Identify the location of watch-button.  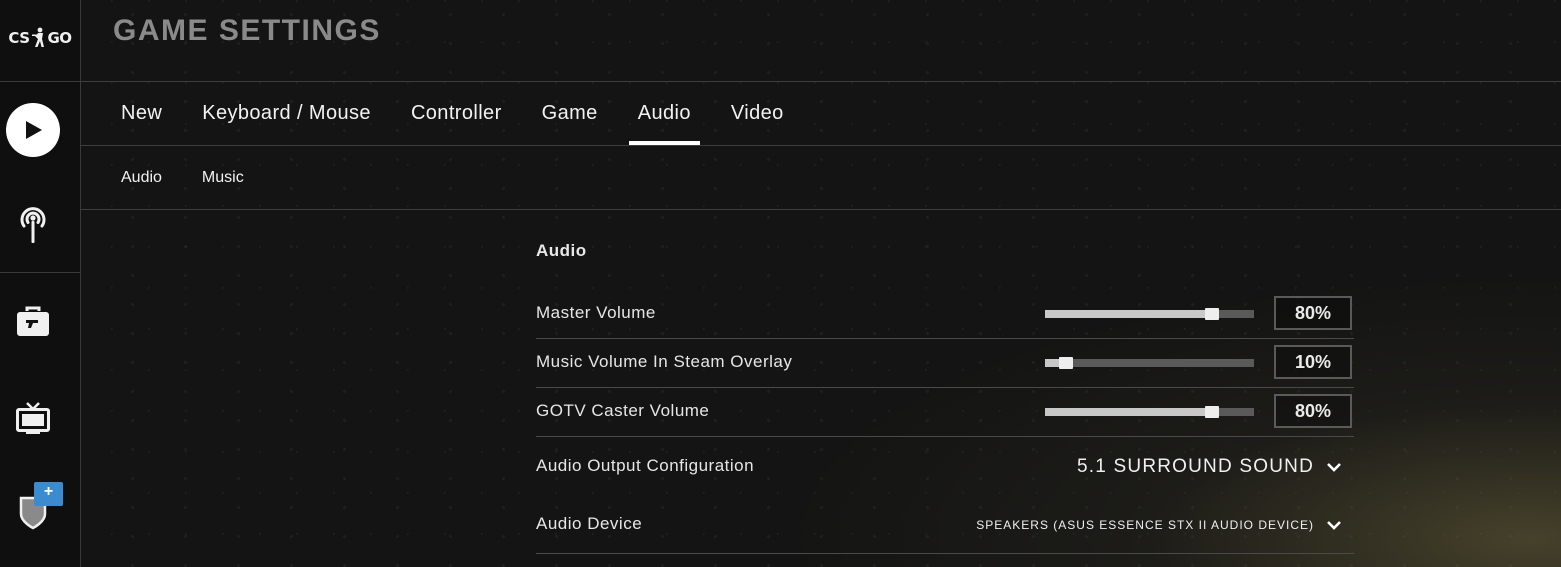
(33, 418).